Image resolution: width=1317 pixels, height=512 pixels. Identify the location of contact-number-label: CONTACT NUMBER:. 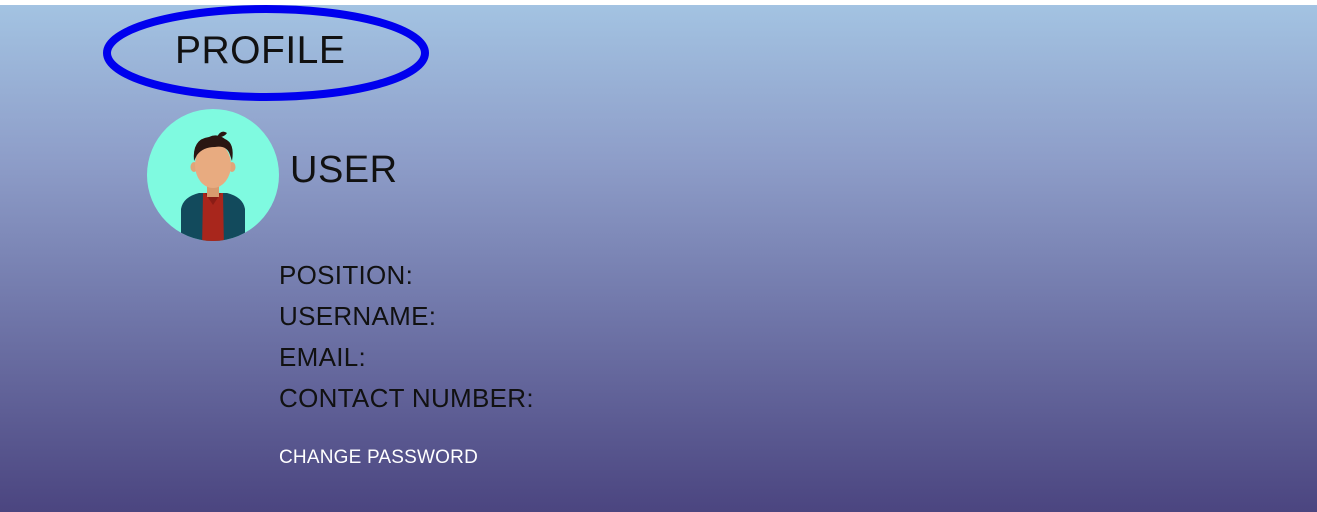
(406, 398).